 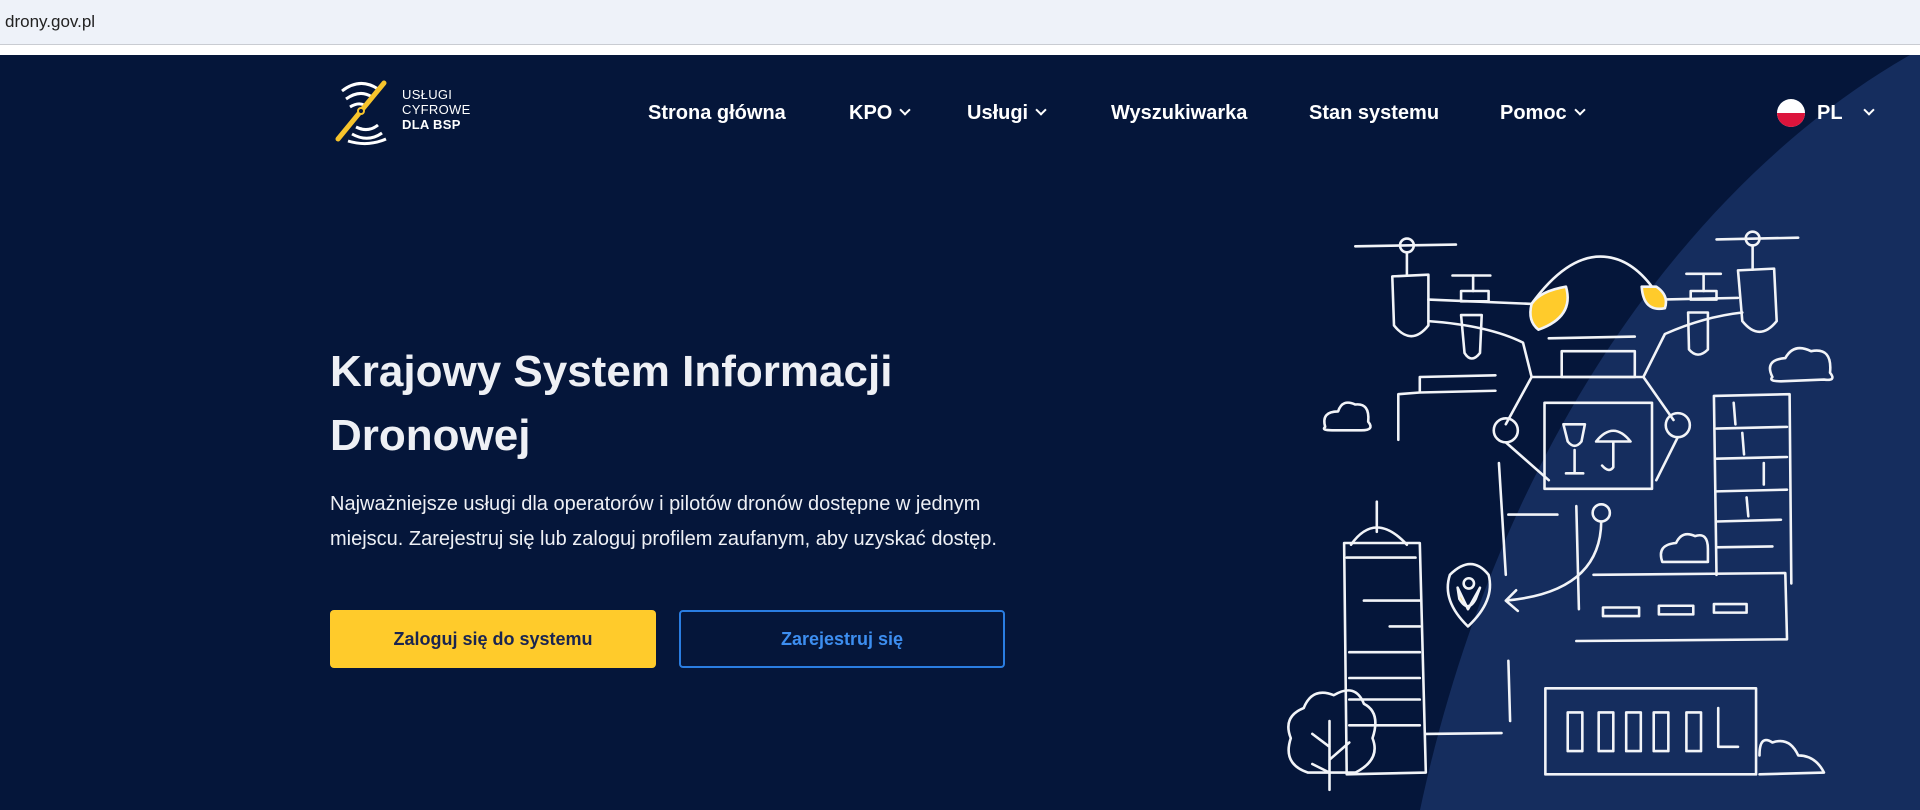 I want to click on drone-propeller-logo-icon, so click(x=361, y=113).